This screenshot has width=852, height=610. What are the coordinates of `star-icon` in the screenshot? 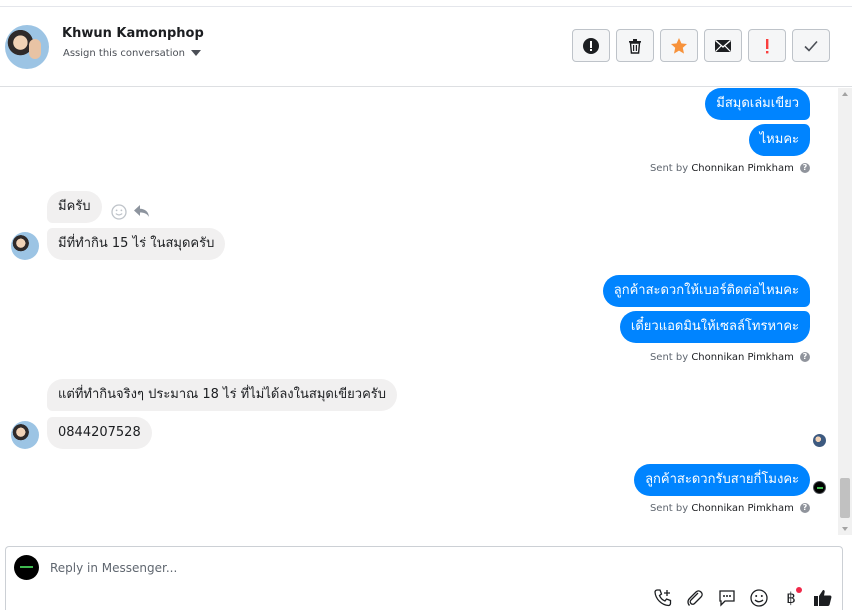 It's located at (679, 45).